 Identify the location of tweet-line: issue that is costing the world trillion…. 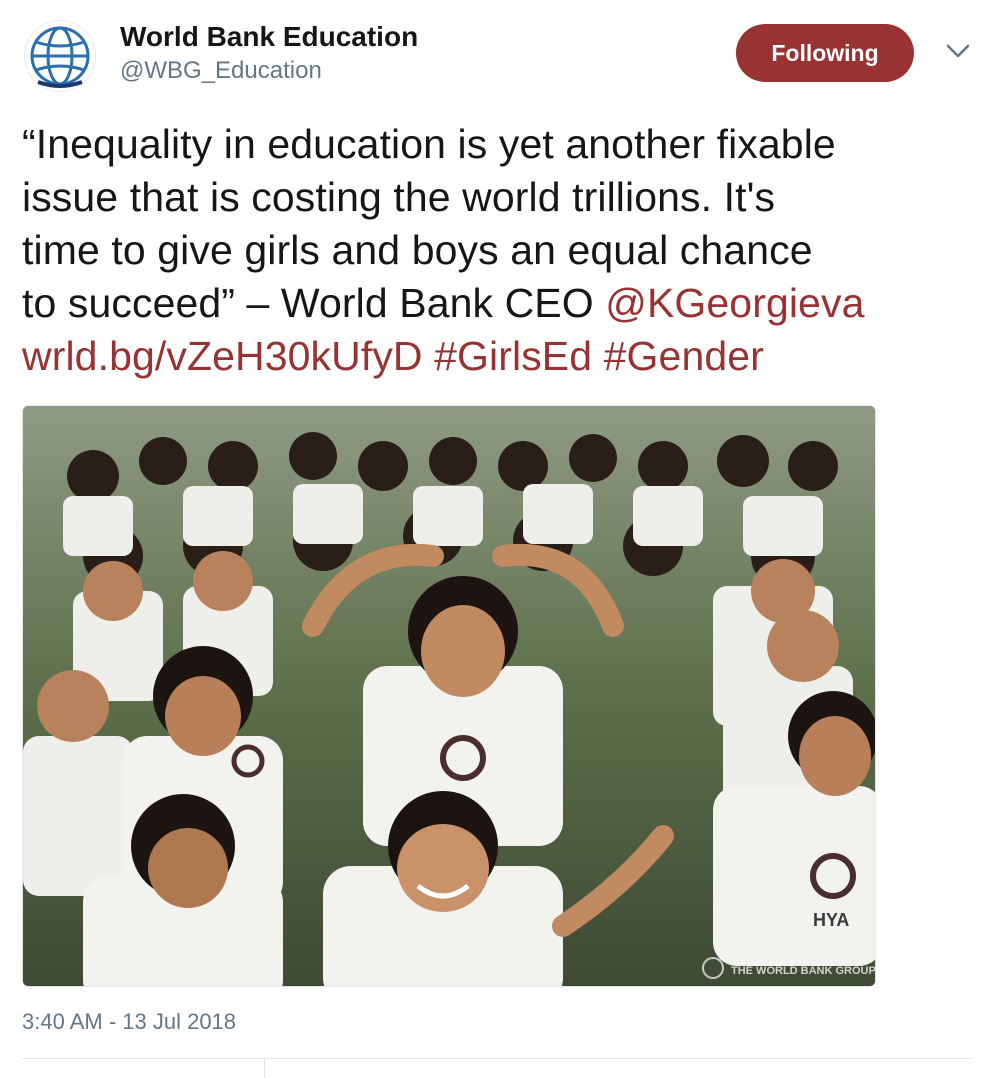
(399, 197).